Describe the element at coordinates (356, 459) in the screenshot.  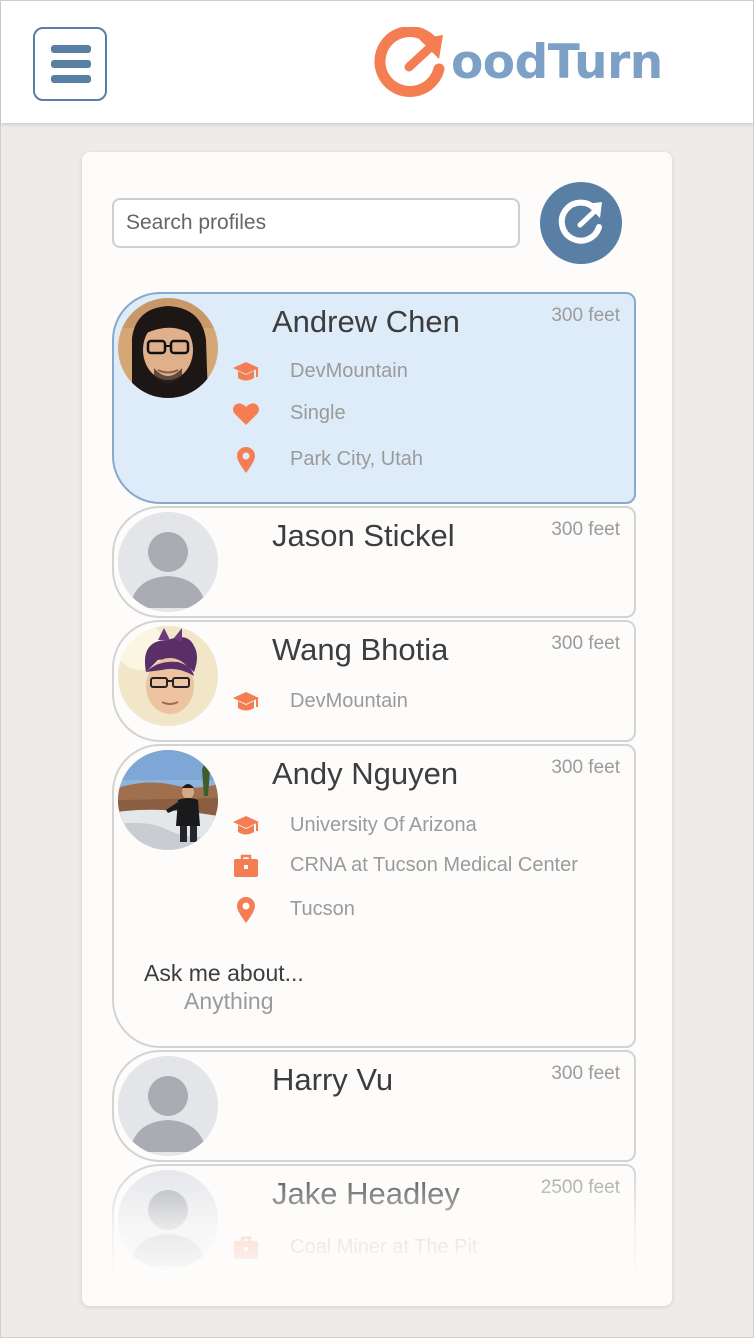
I see `detail-text: Park City, Utah` at that location.